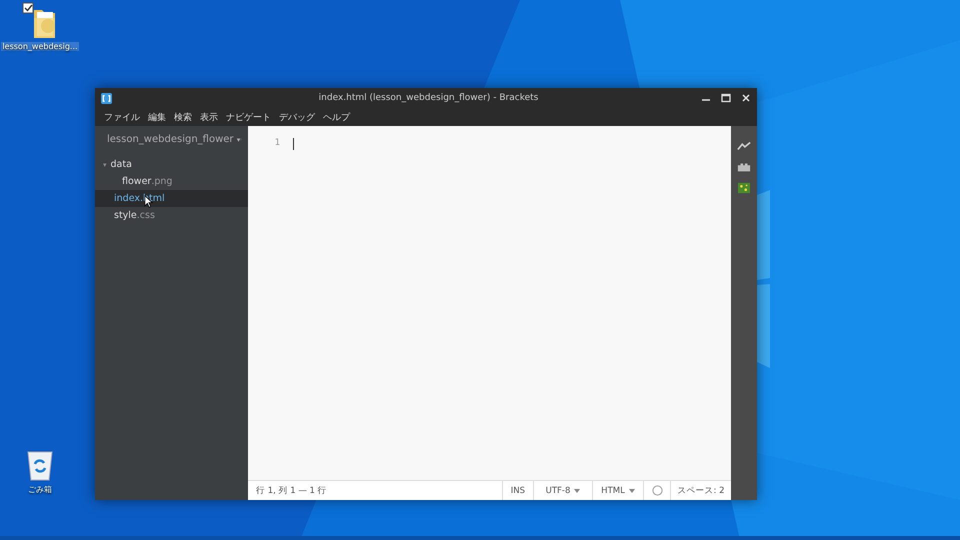  Describe the element at coordinates (171, 198) in the screenshot. I see `file-tree-item: index.html` at that location.